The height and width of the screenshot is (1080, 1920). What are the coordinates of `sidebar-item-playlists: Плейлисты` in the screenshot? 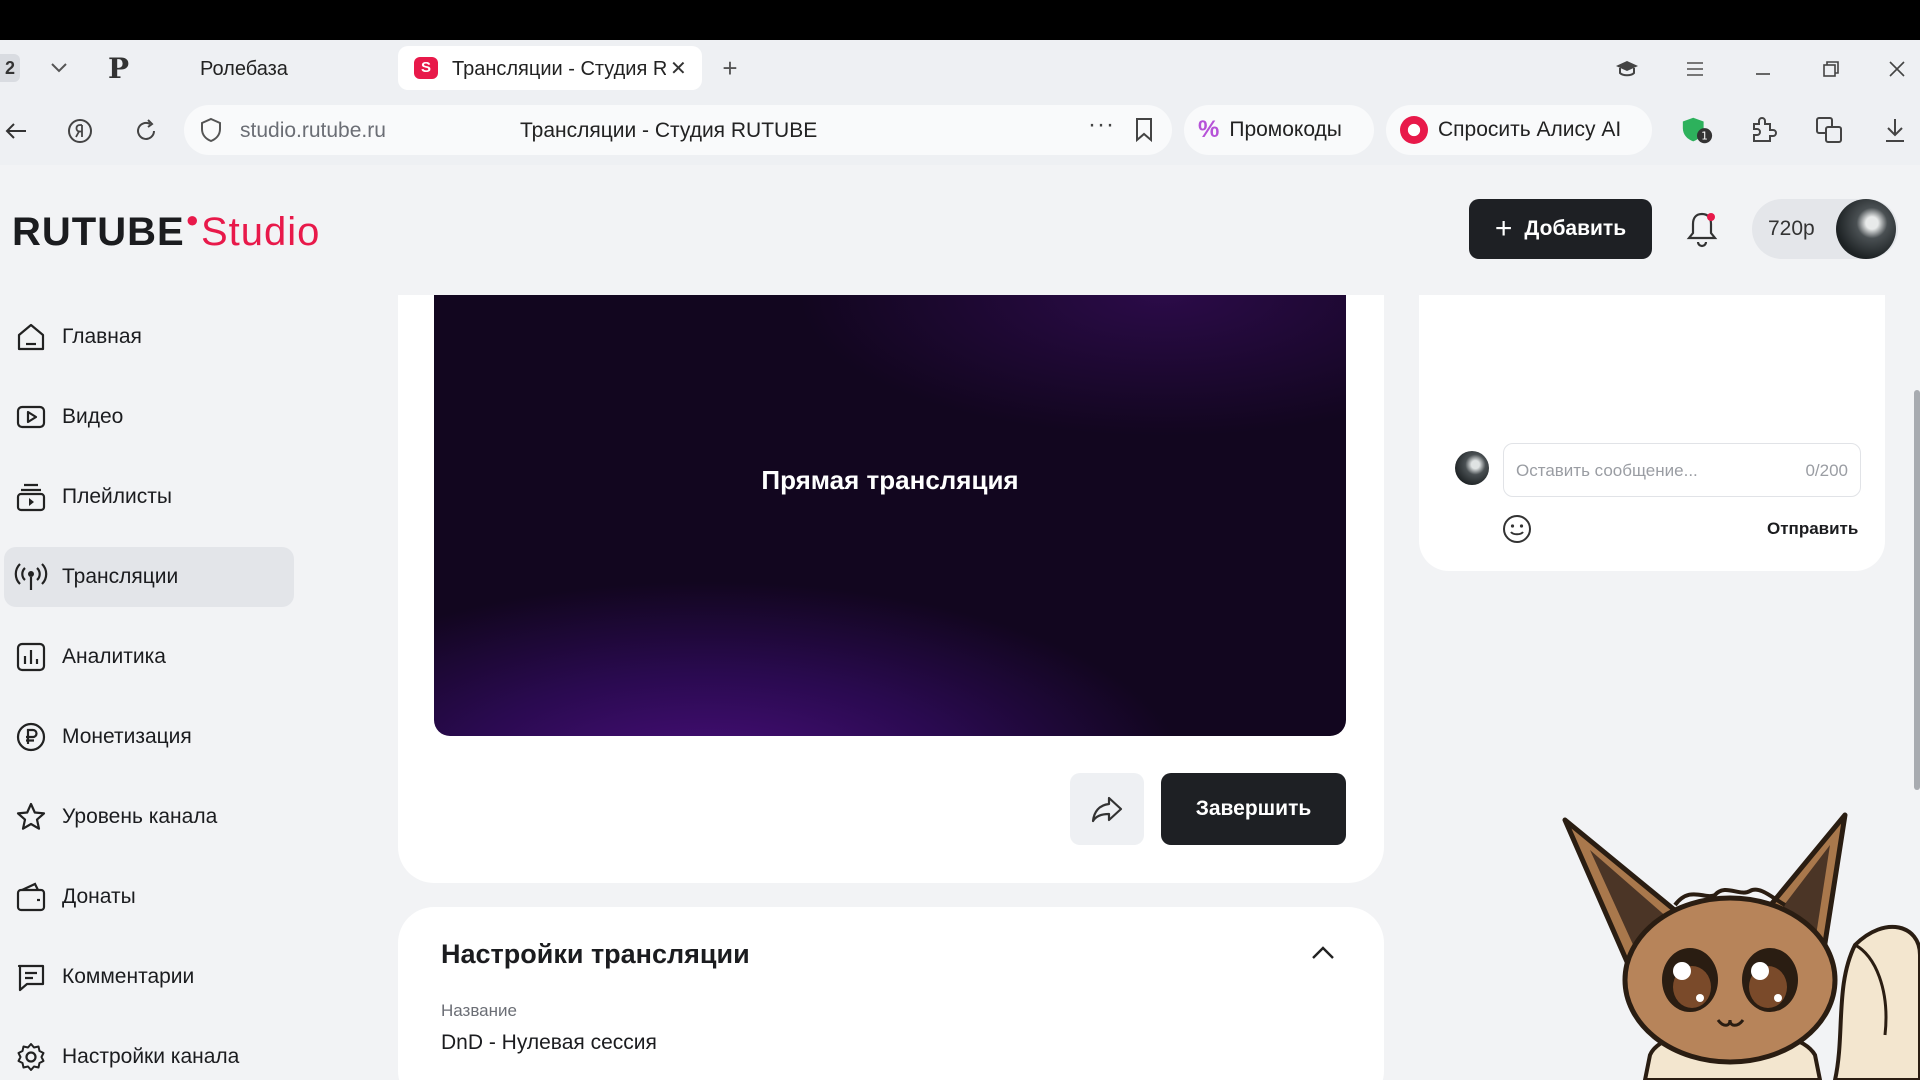 It's located at (149, 497).